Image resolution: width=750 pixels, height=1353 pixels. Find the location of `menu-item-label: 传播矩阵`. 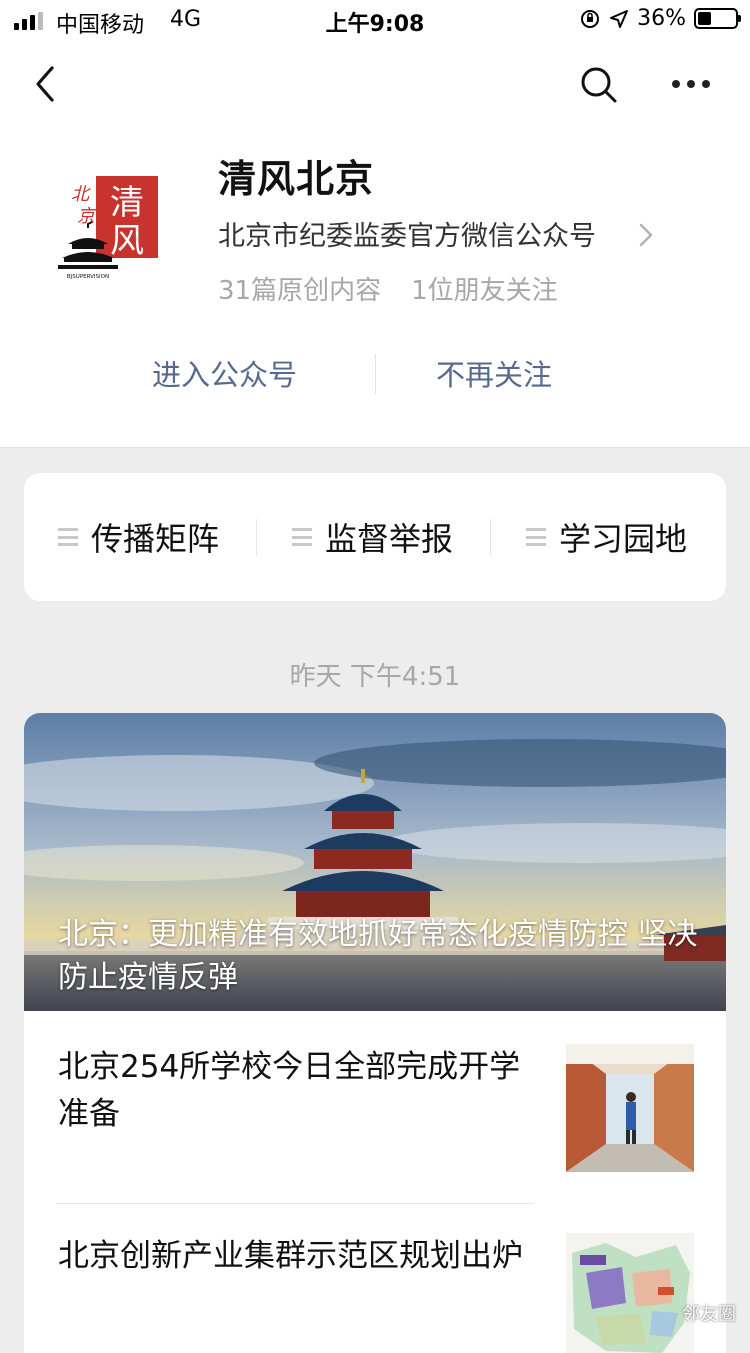

menu-item-label: 传播矩阵 is located at coordinates (155, 539).